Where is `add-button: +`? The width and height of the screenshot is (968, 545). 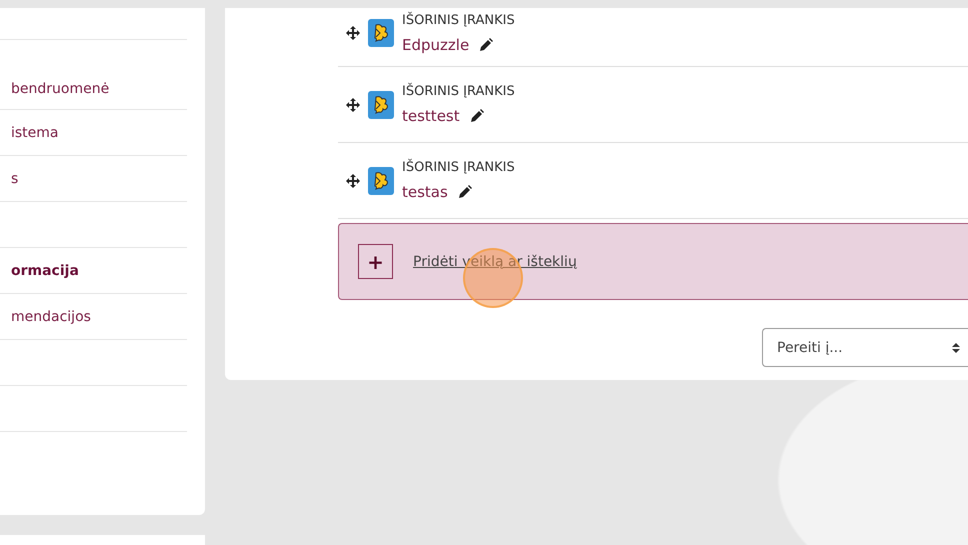
add-button: + is located at coordinates (375, 261).